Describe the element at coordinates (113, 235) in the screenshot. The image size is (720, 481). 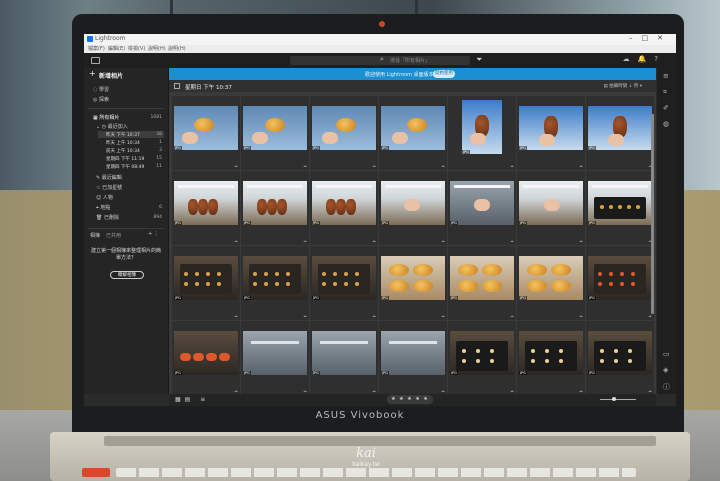
I see `tab-shared: 已共用` at that location.